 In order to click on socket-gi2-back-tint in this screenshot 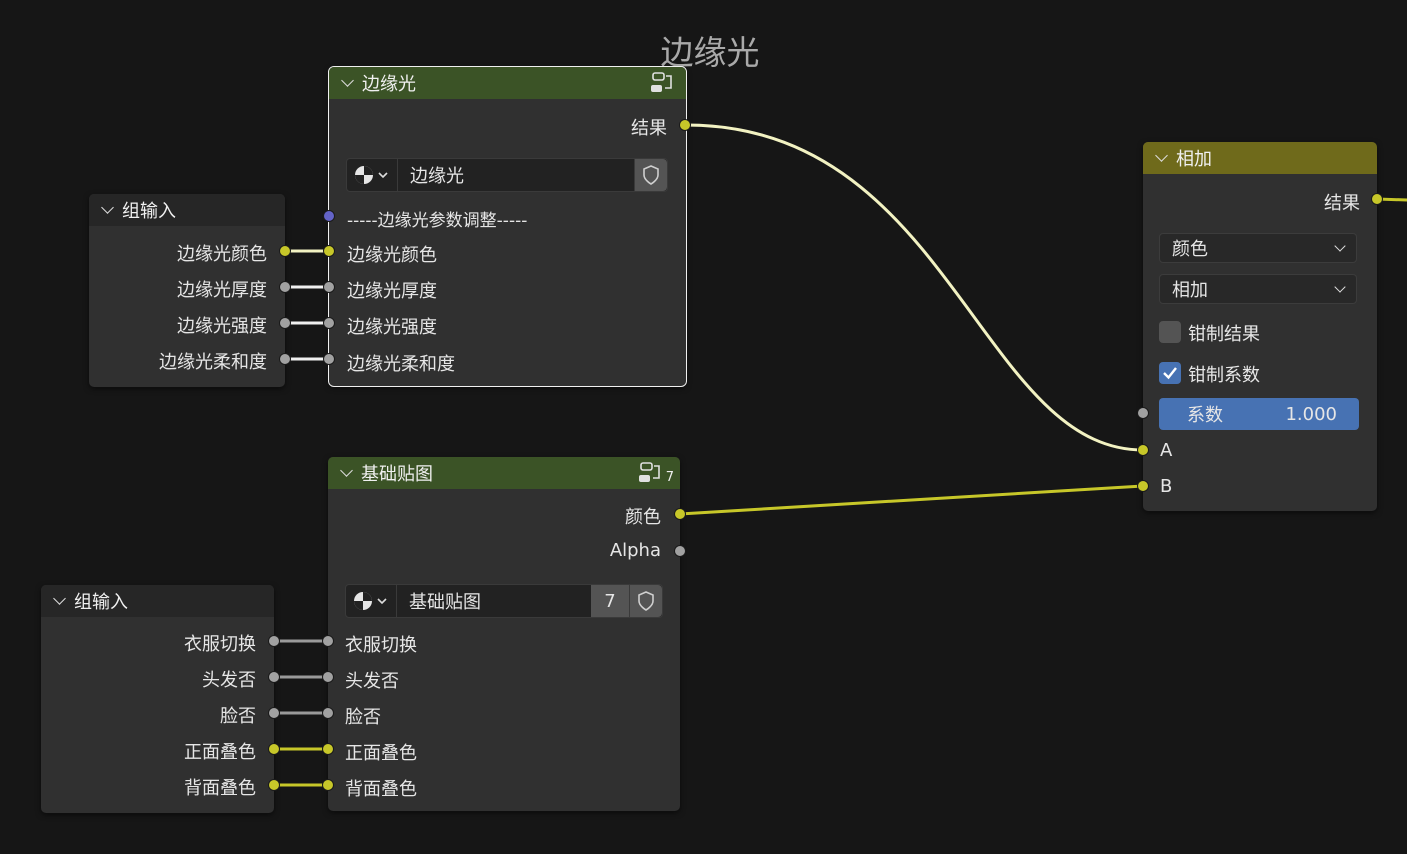, I will do `click(274, 785)`.